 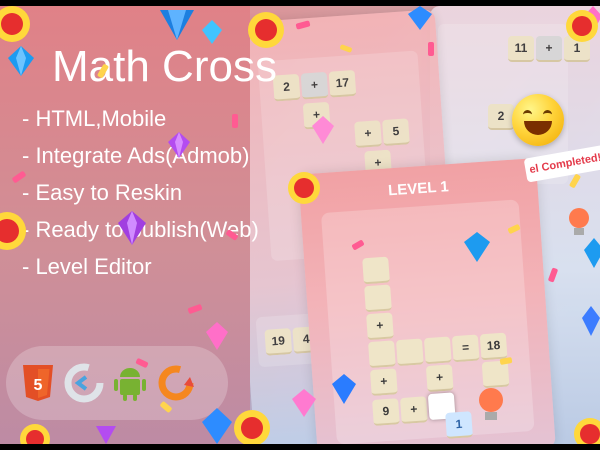 What do you see at coordinates (102, 192) in the screenshot?
I see `feature-item: - Easy to Reskin` at bounding box center [102, 192].